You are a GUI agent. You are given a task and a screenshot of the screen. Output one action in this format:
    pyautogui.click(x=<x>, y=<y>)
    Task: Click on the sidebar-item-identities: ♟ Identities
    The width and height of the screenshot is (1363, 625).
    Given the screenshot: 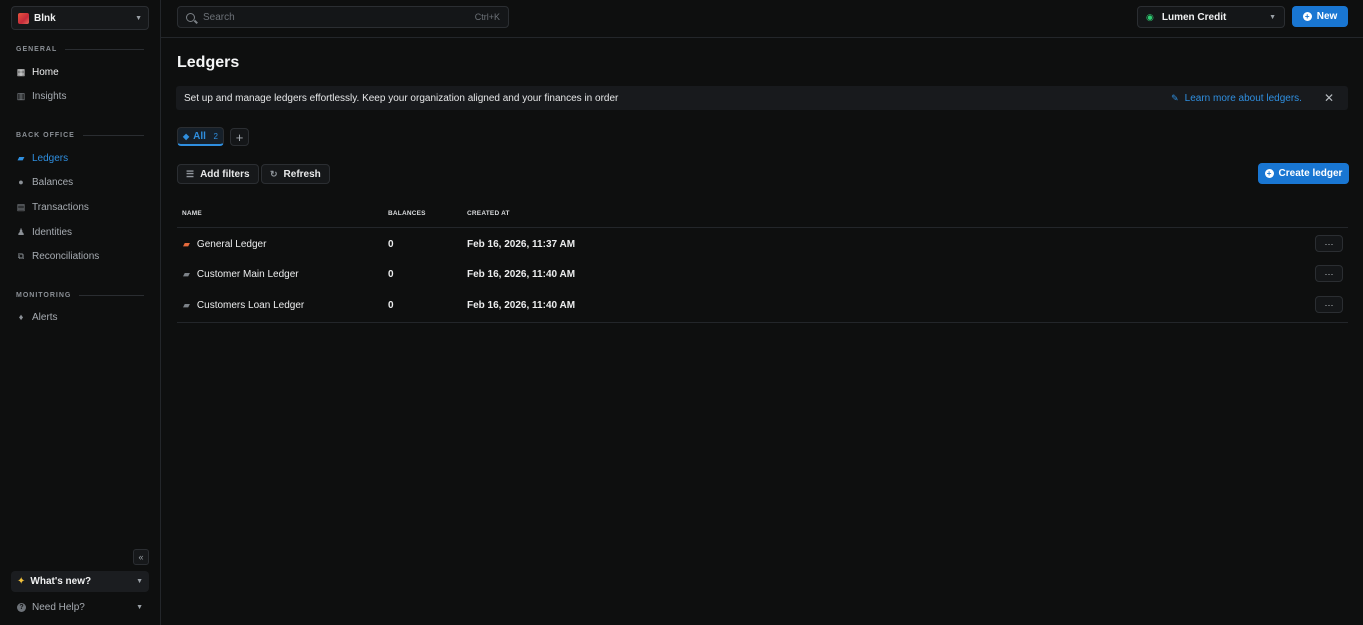 What is the action you would take?
    pyautogui.click(x=44, y=232)
    